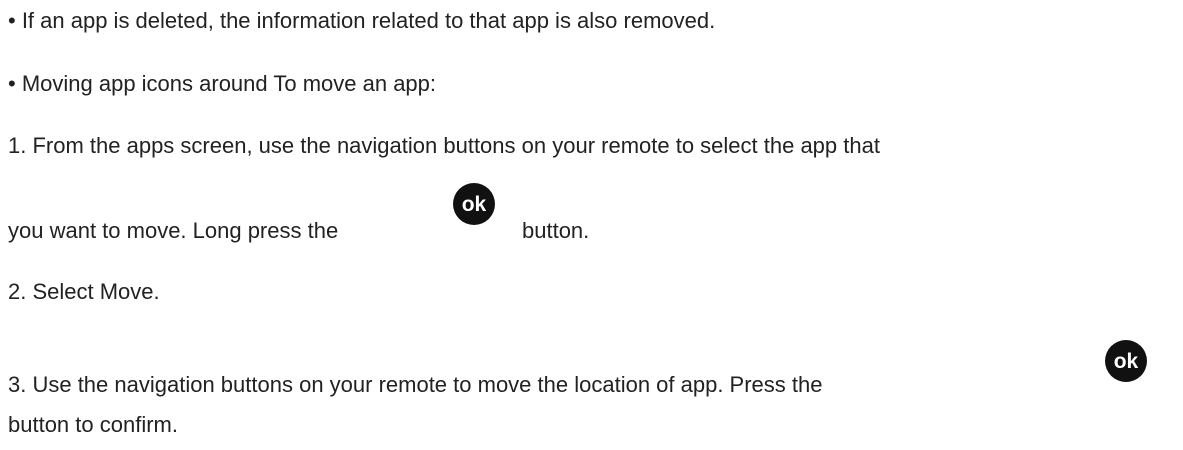  I want to click on step-1-line-2-start: you want to move. Long press the, so click(173, 230).